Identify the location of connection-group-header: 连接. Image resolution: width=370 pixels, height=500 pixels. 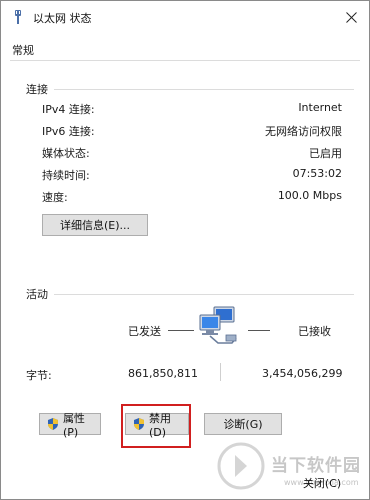
(190, 89).